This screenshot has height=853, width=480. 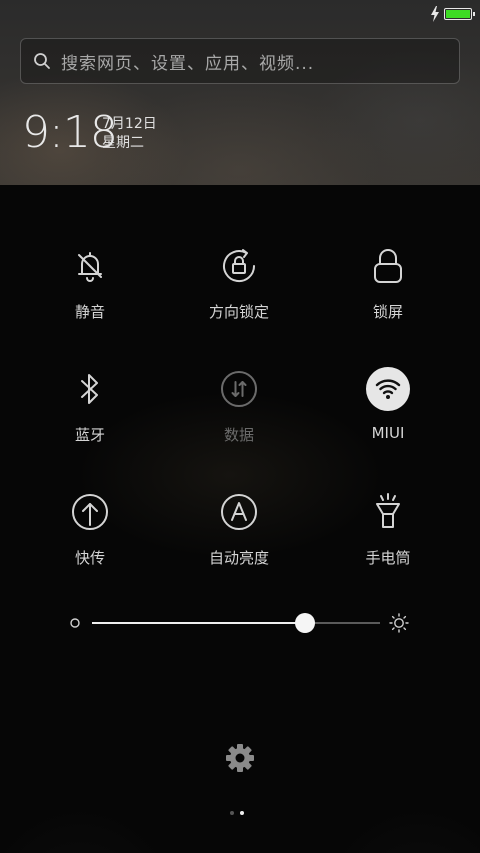 I want to click on toggle-mobile-data: 数据, so click(x=239, y=416).